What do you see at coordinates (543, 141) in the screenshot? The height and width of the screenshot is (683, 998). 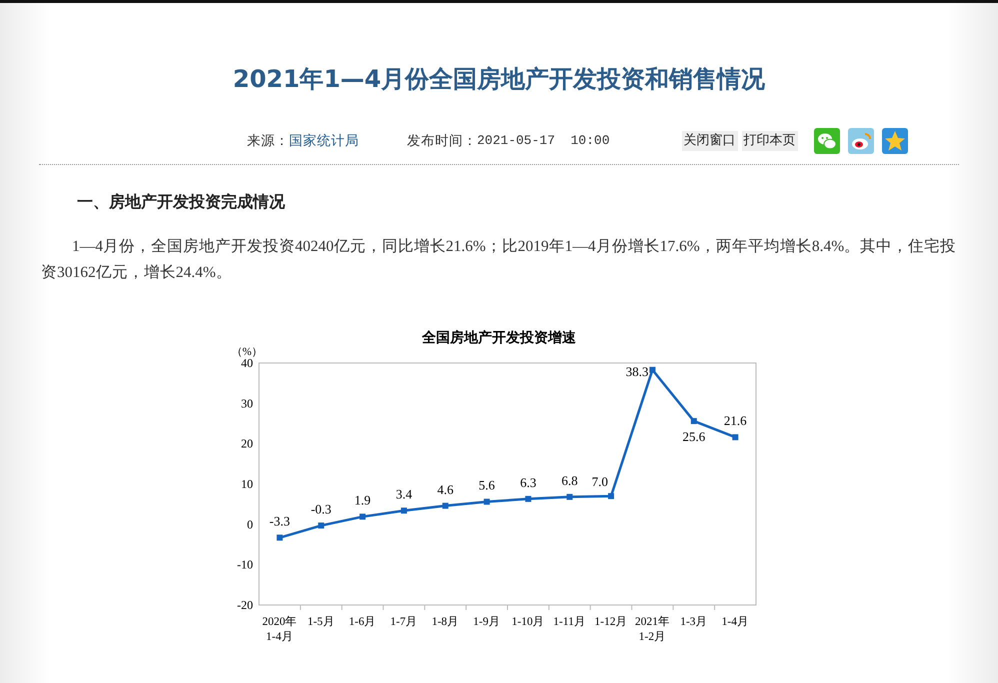 I see `publish-time: 2021-05-17 10:00` at bounding box center [543, 141].